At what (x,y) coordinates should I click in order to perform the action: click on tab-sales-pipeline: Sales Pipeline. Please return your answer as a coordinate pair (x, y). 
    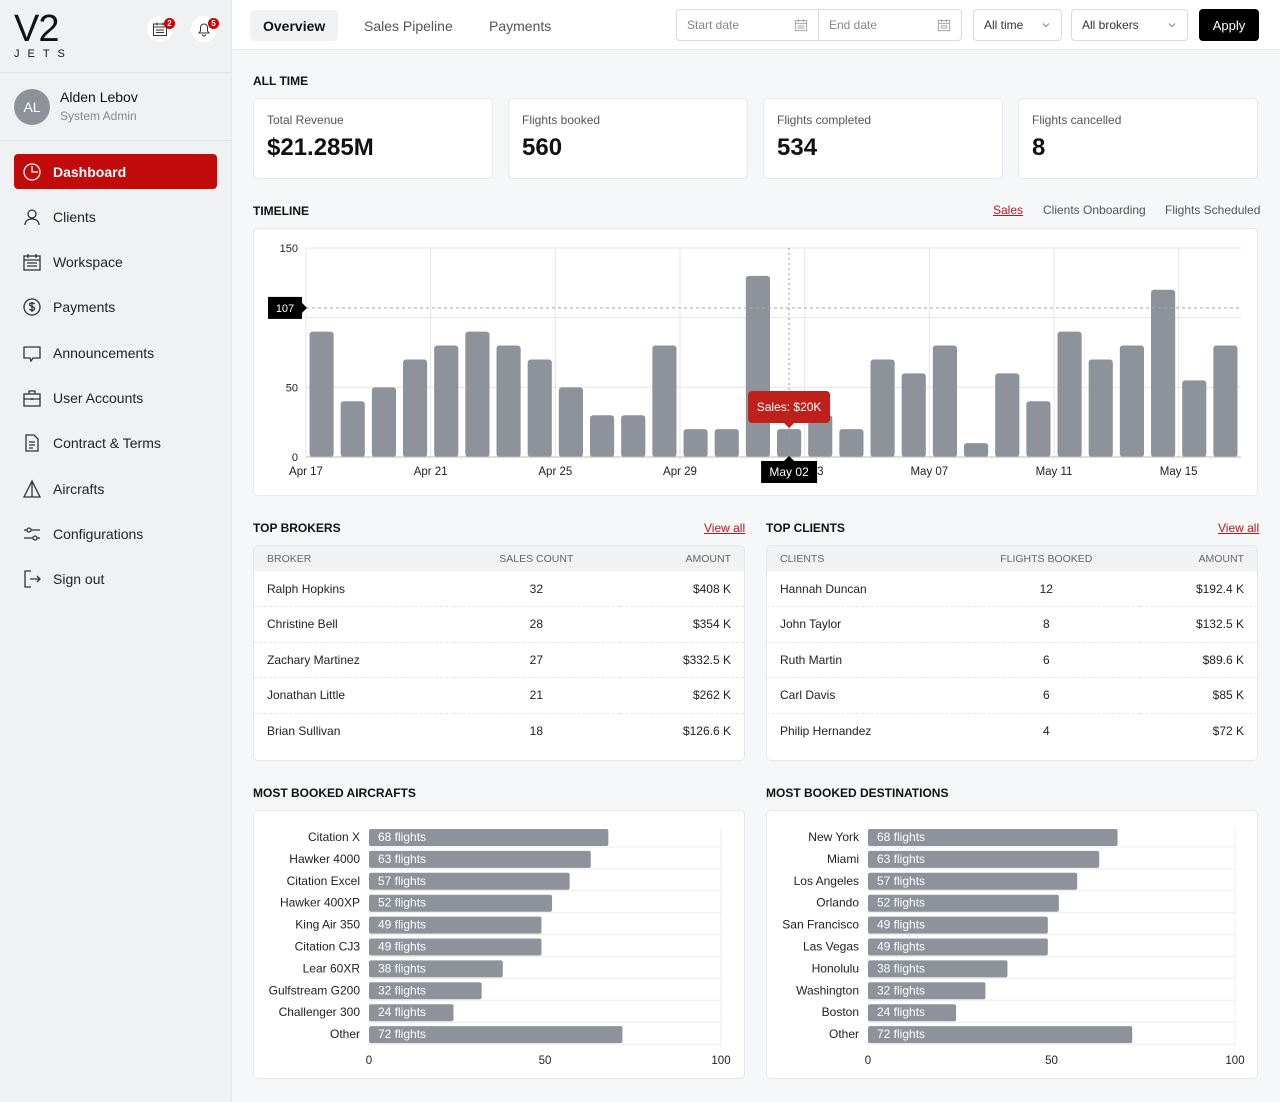
    Looking at the image, I should click on (408, 25).